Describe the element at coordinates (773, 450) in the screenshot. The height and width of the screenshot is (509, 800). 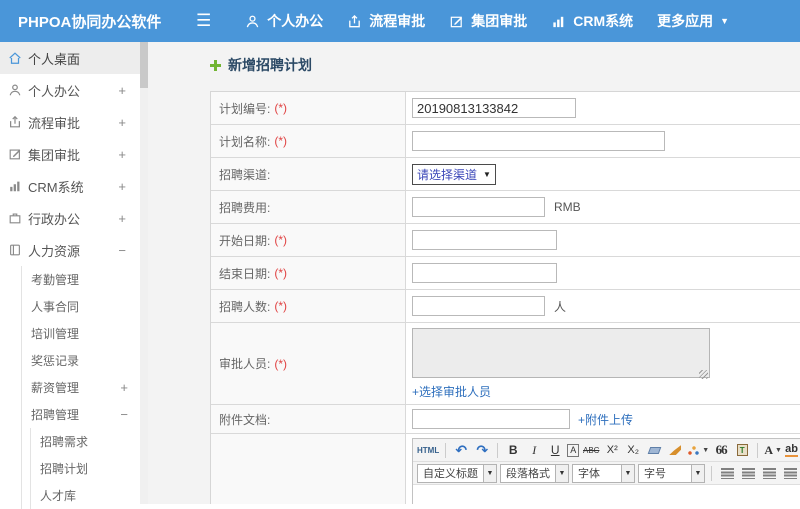
I see `font-color-button: A▼` at that location.